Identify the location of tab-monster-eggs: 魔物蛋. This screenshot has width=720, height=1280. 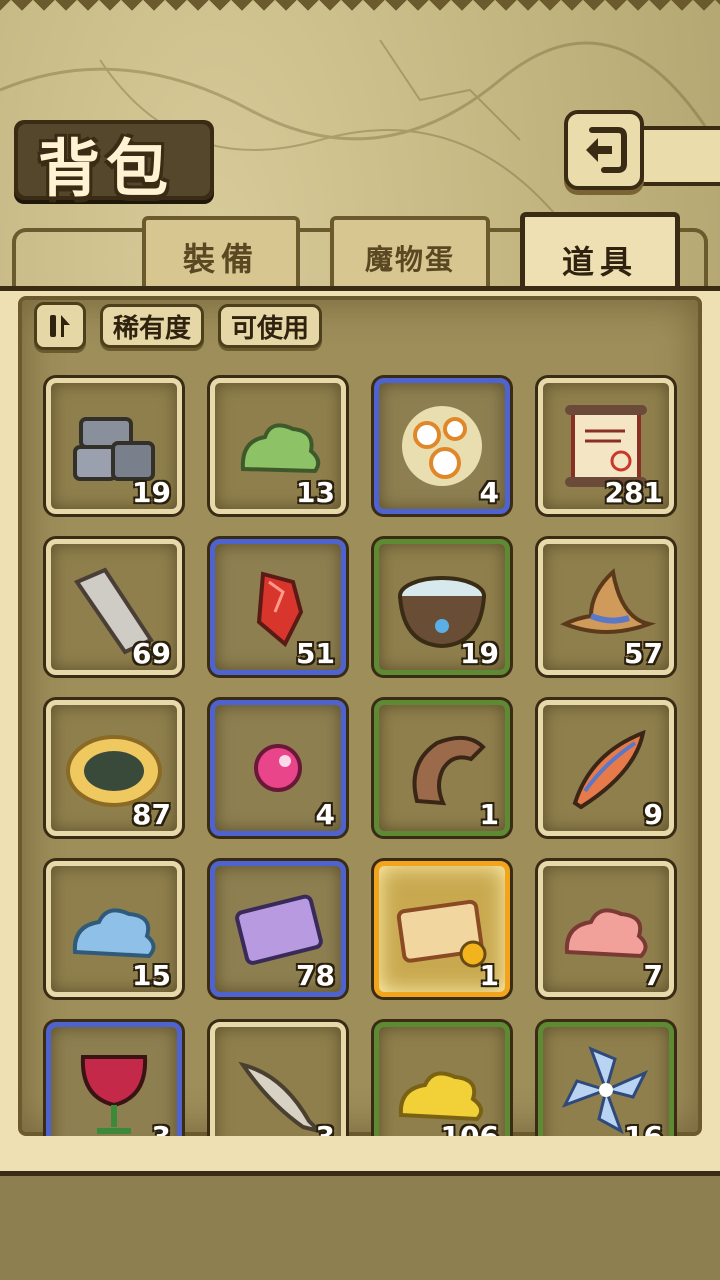
(410, 251).